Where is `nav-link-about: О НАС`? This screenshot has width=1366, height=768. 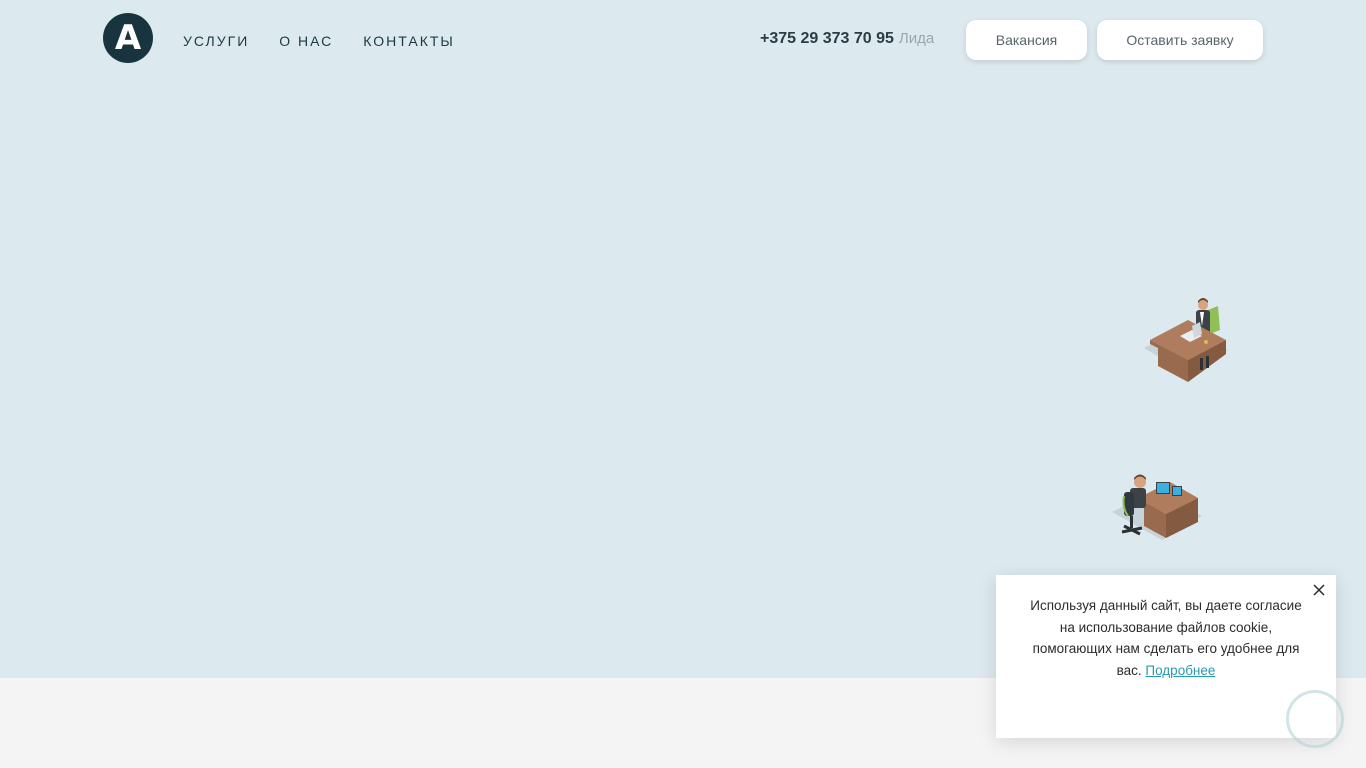
nav-link-about: О НАС is located at coordinates (306, 41).